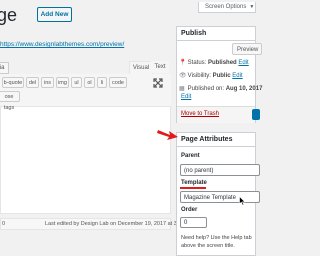  Describe the element at coordinates (4, 68) in the screenshot. I see `add-media-button: dia` at that location.